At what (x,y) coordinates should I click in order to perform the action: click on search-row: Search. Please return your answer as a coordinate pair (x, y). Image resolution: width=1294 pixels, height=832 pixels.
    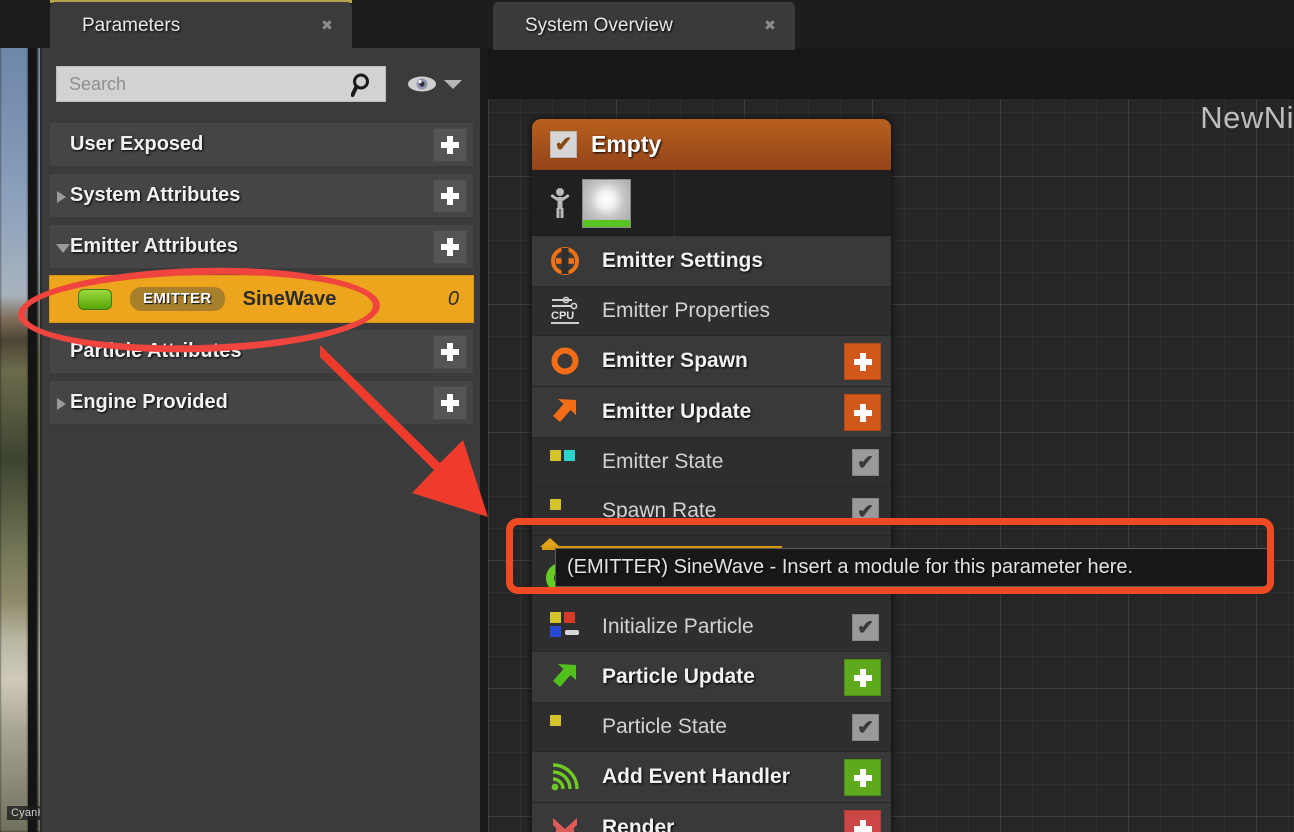
    Looking at the image, I should click on (262, 84).